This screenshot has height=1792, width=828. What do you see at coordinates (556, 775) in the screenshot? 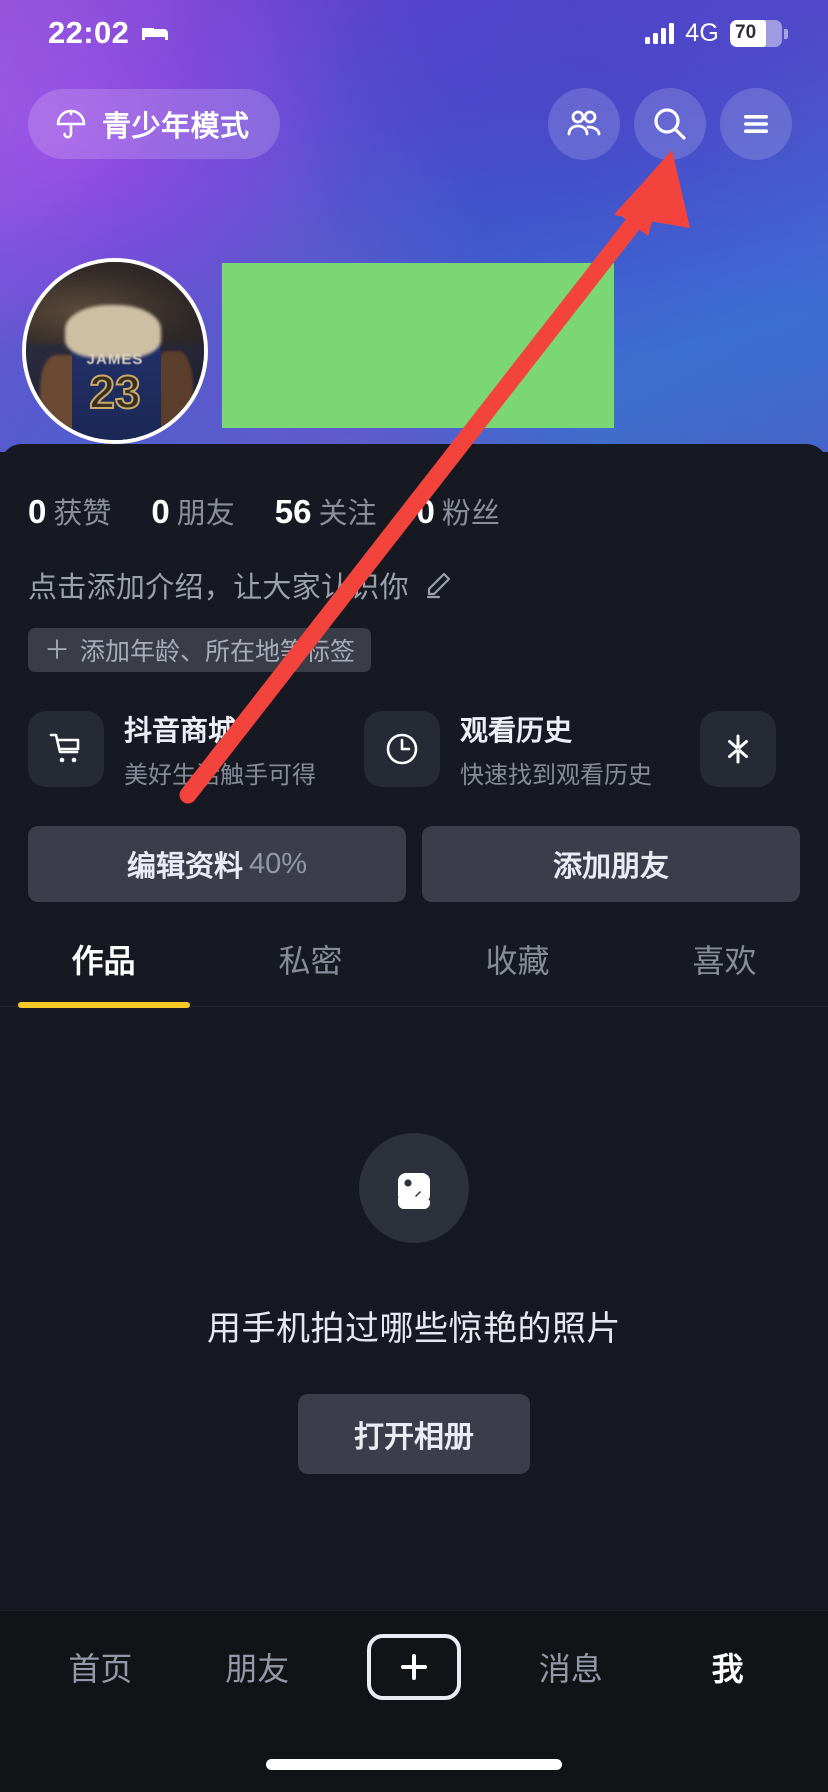
I see `shortcut-subtitle: 快速找到观看历史` at bounding box center [556, 775].